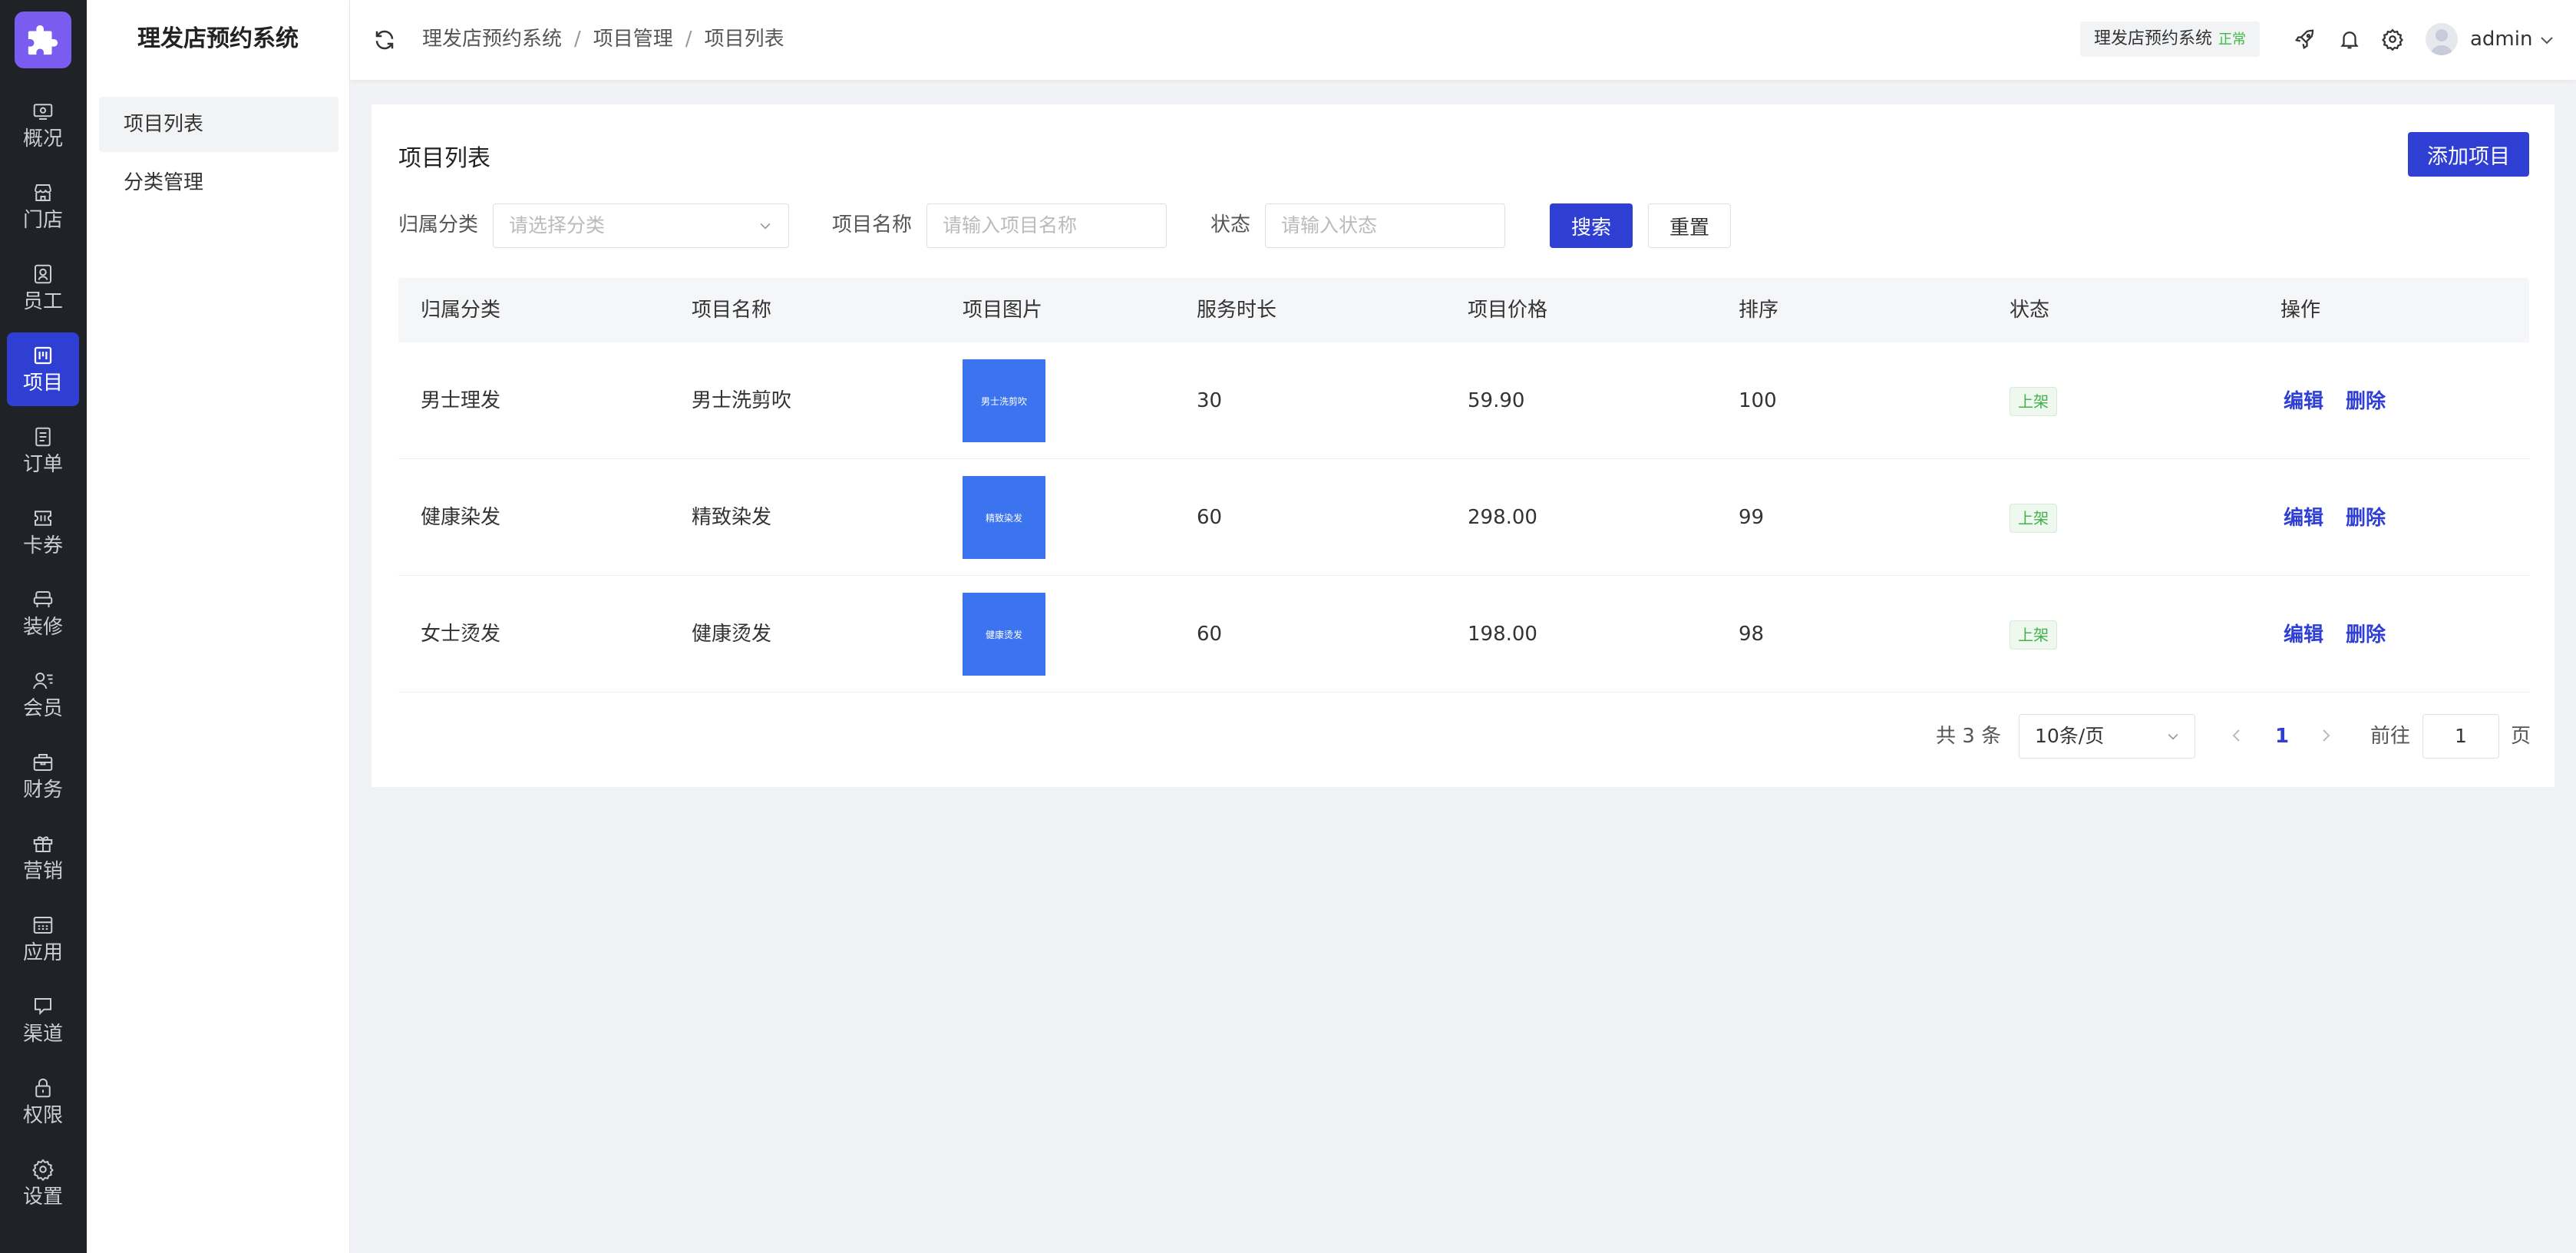 The height and width of the screenshot is (1253, 2576). What do you see at coordinates (2460, 737) in the screenshot?
I see `goto-page-input: 1` at bounding box center [2460, 737].